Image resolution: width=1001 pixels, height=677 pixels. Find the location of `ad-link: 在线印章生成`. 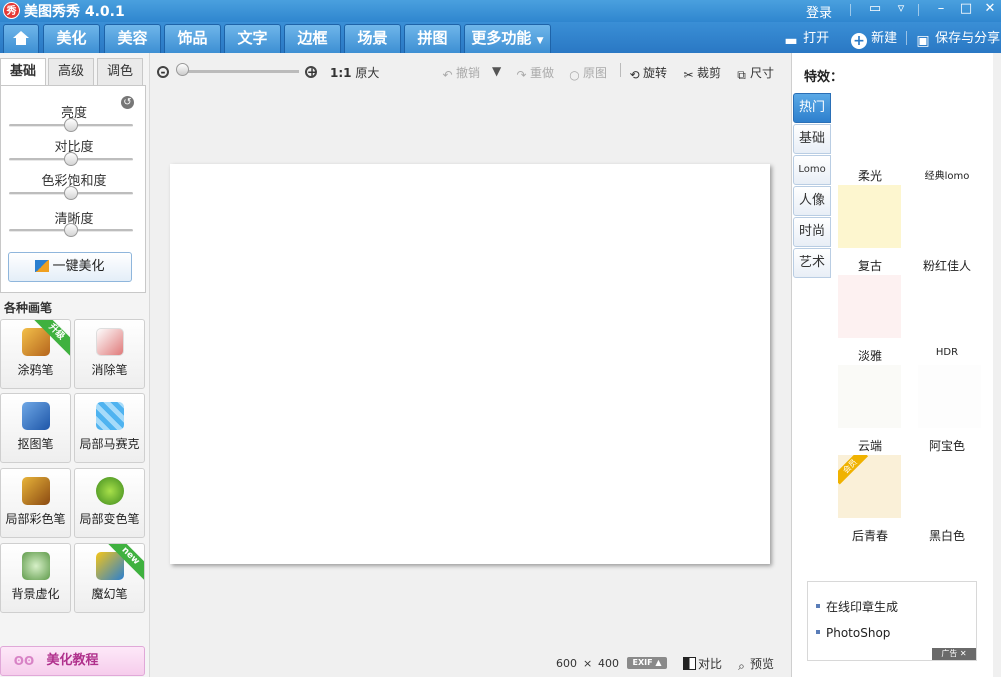

ad-link: 在线印章生成 is located at coordinates (857, 606).